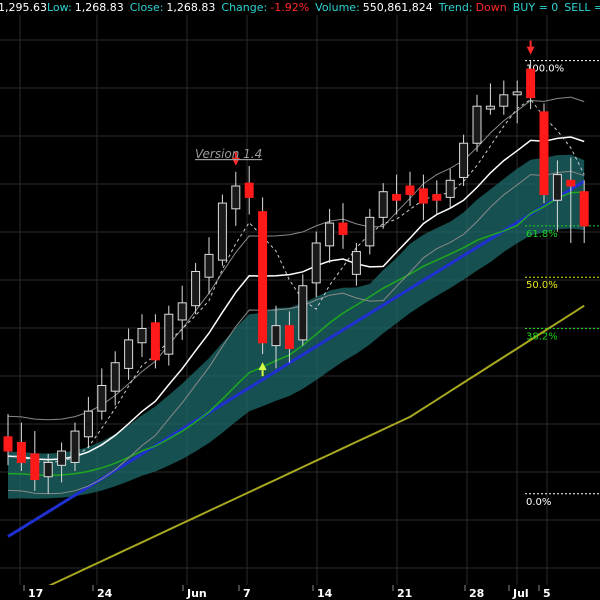 The height and width of the screenshot is (600, 600). I want to click on header-sell-label: SELL = 1, so click(582, 7).